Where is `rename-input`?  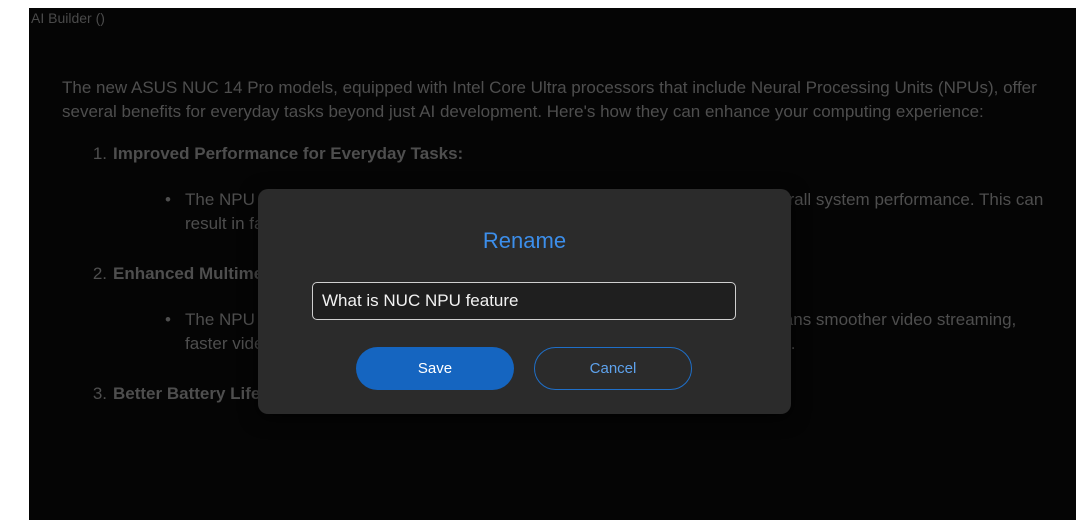
rename-input is located at coordinates (524, 301).